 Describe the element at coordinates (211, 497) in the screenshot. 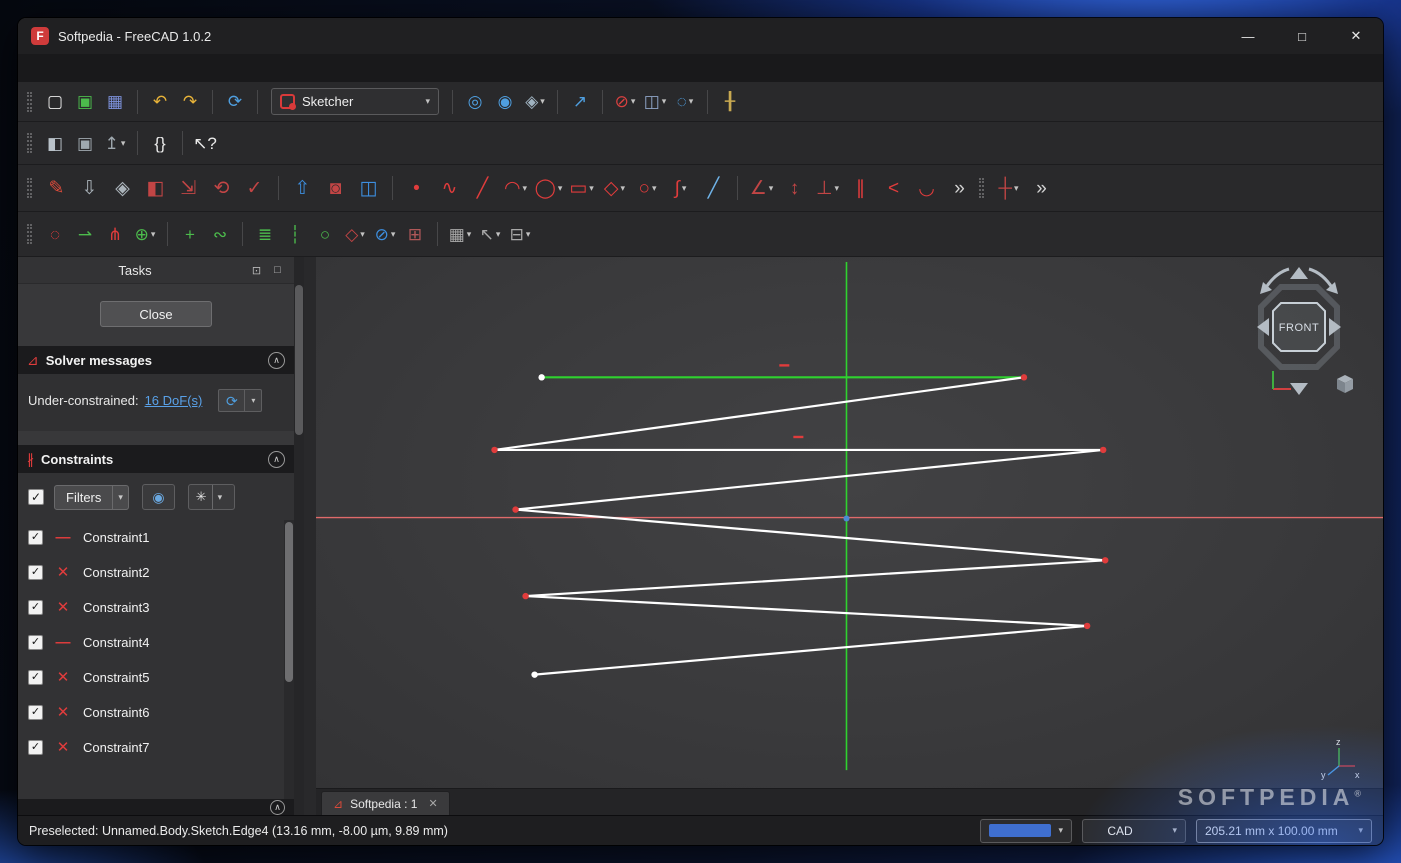

I see `constraint-settings-button: ✳ ▾` at that location.